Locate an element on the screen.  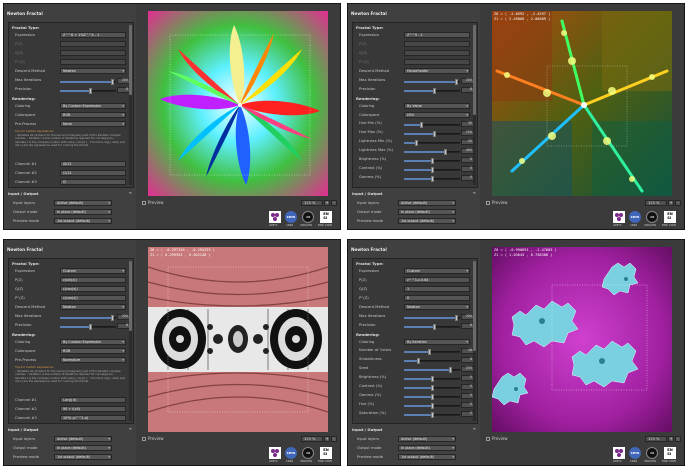
descent-select: Householder is located at coordinates (437, 71).